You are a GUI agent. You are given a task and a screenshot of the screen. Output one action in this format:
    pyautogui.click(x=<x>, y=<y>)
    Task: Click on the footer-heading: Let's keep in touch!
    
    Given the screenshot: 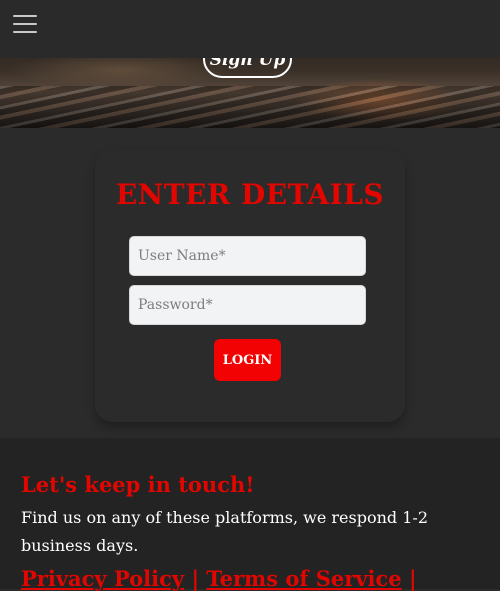 What is the action you would take?
    pyautogui.click(x=138, y=484)
    